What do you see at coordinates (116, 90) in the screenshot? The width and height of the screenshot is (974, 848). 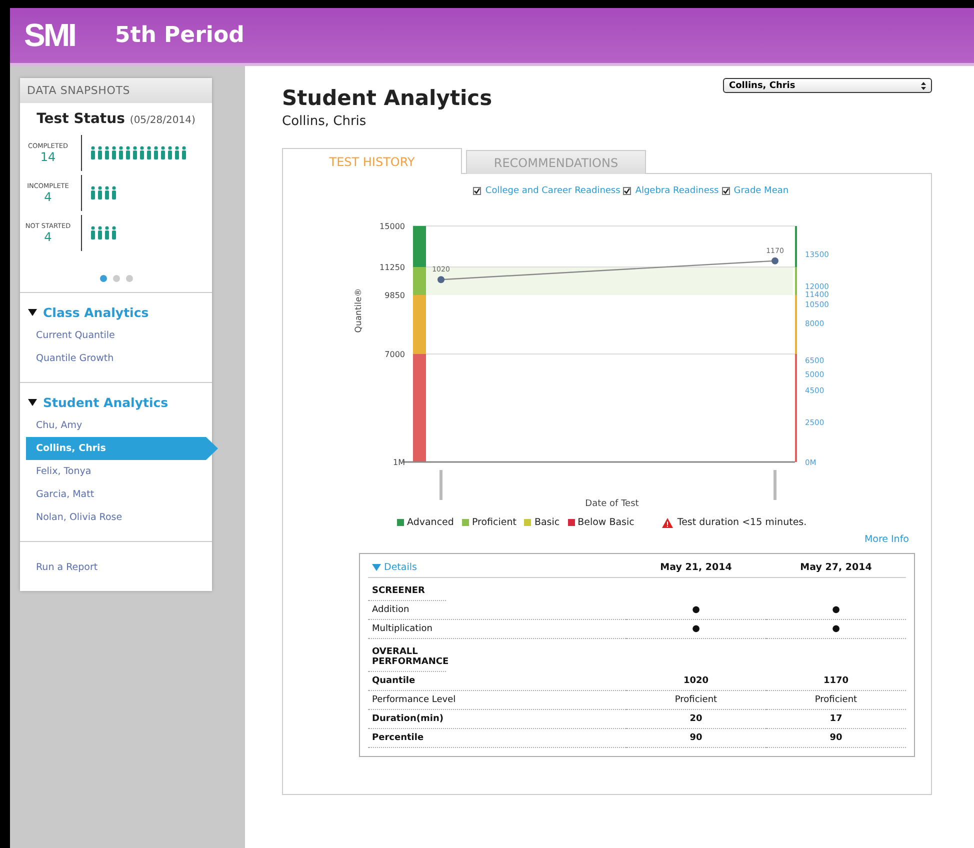 I see `section-heading: DATA SNAPSHOTS` at bounding box center [116, 90].